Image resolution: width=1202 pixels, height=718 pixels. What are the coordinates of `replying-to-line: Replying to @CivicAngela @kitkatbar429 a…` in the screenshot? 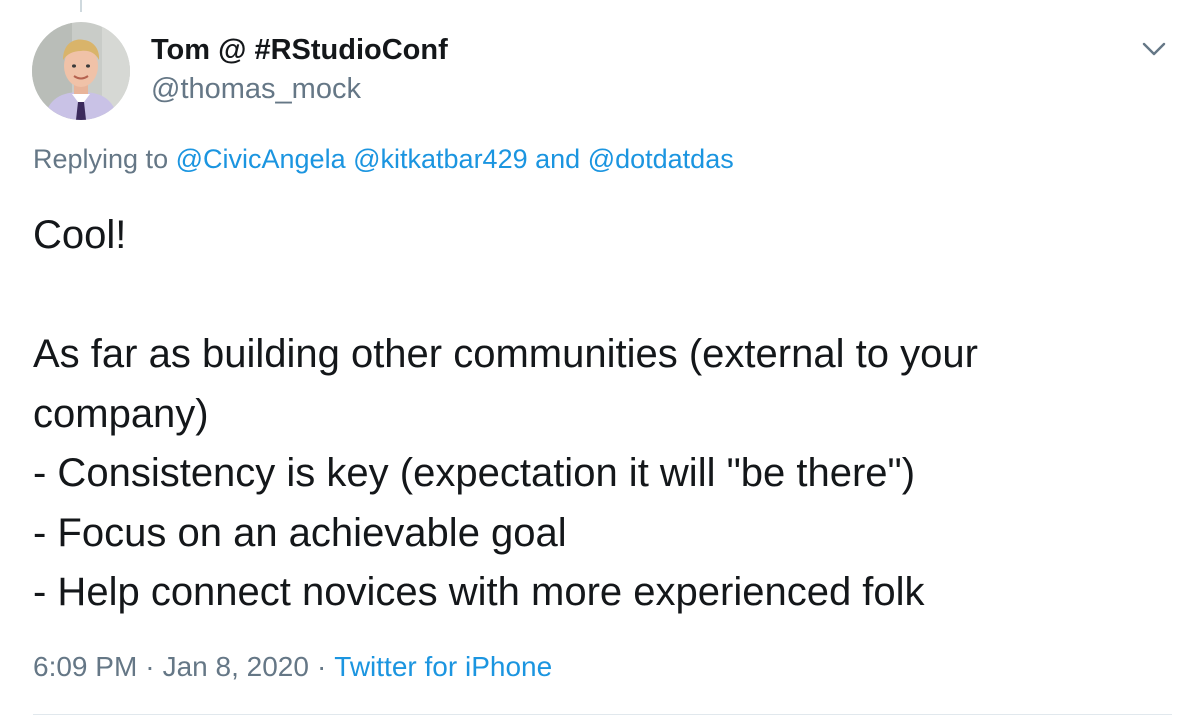 It's located at (383, 159).